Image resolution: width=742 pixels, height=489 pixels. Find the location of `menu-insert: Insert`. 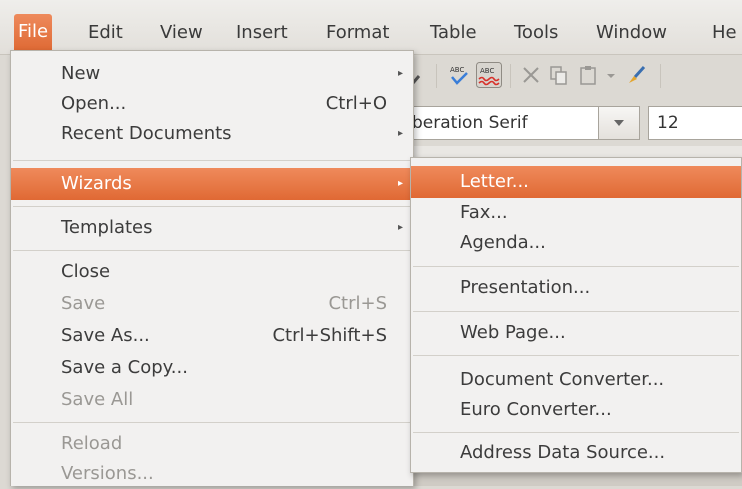

menu-insert: Insert is located at coordinates (262, 33).